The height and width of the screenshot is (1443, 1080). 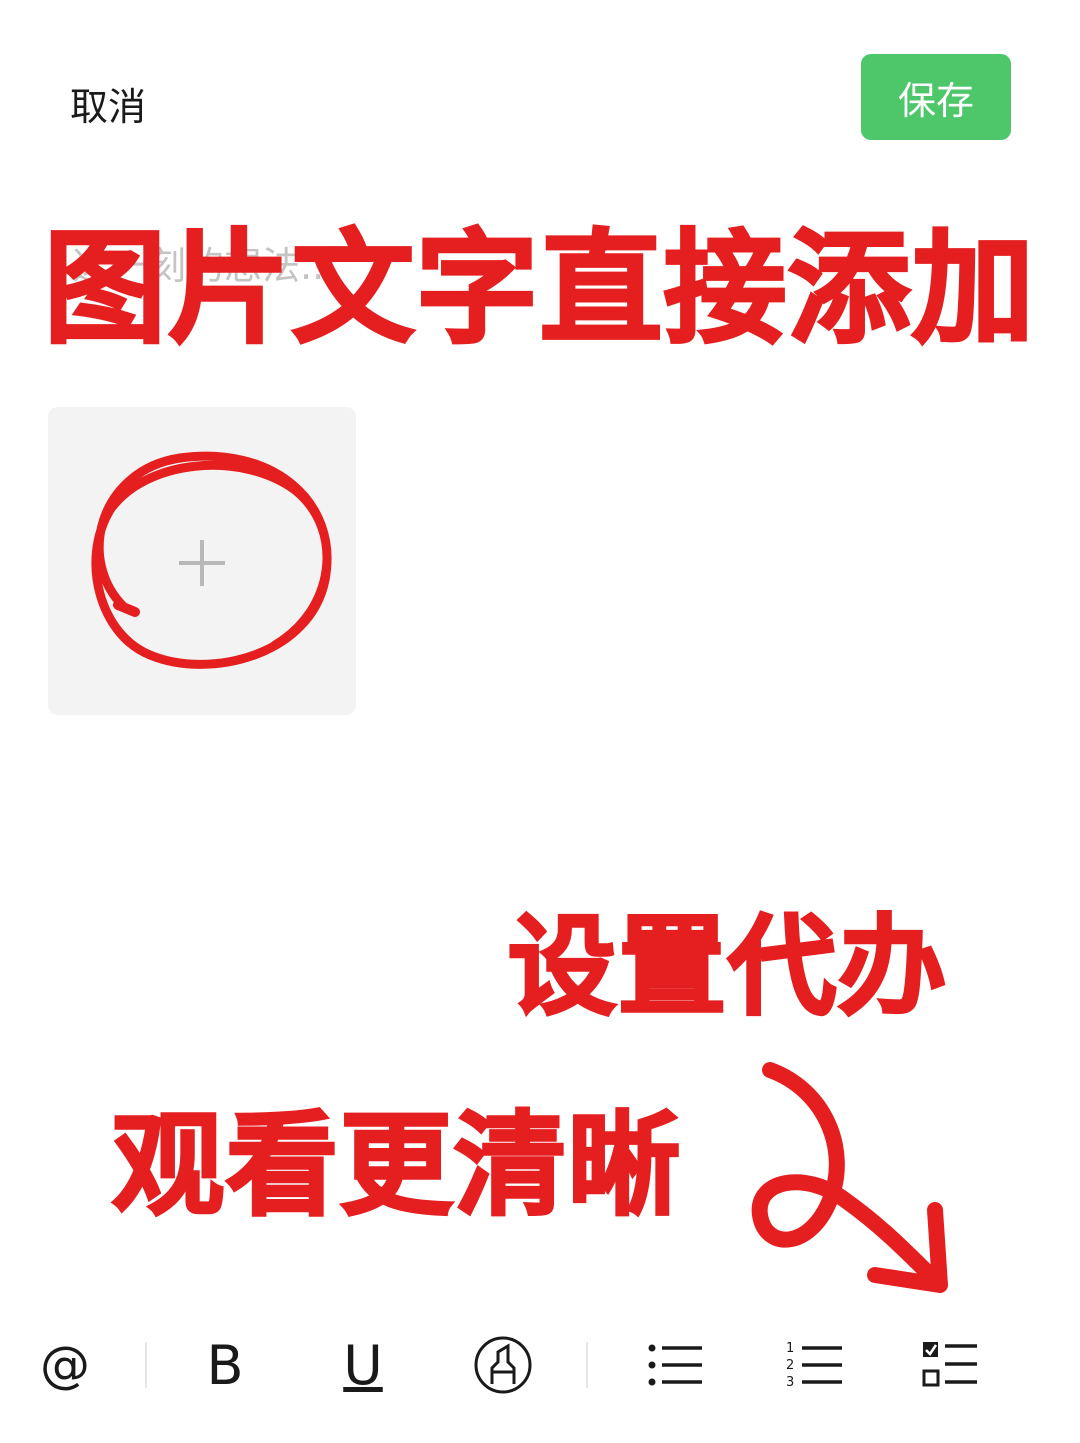 I want to click on highlight-button, so click(x=503, y=1365).